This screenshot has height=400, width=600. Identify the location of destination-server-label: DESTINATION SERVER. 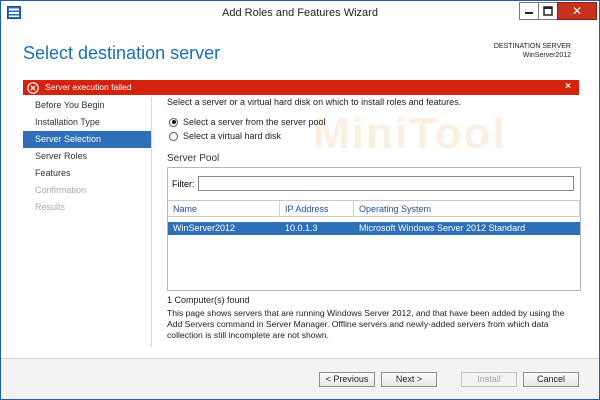
(532, 46).